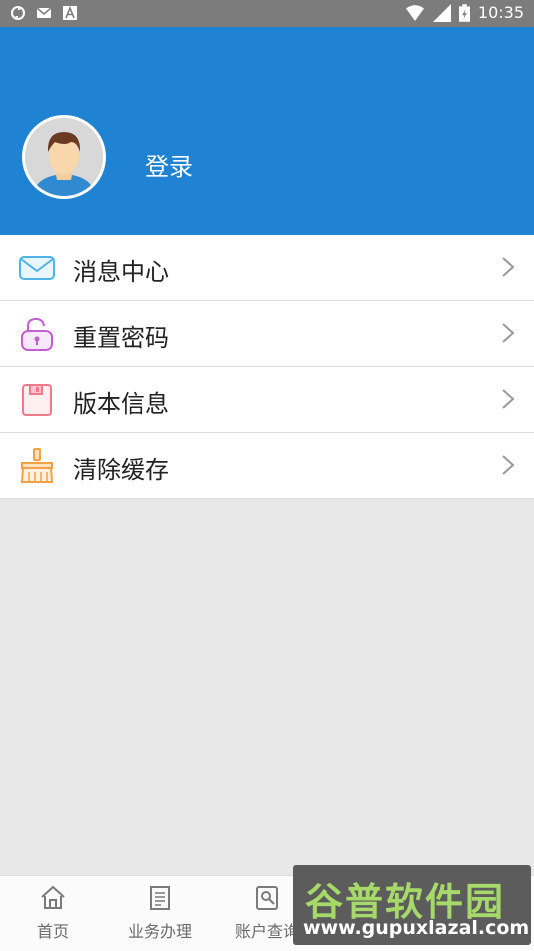 This screenshot has height=951, width=534. Describe the element at coordinates (267, 898) in the screenshot. I see `account-search-icon` at that location.